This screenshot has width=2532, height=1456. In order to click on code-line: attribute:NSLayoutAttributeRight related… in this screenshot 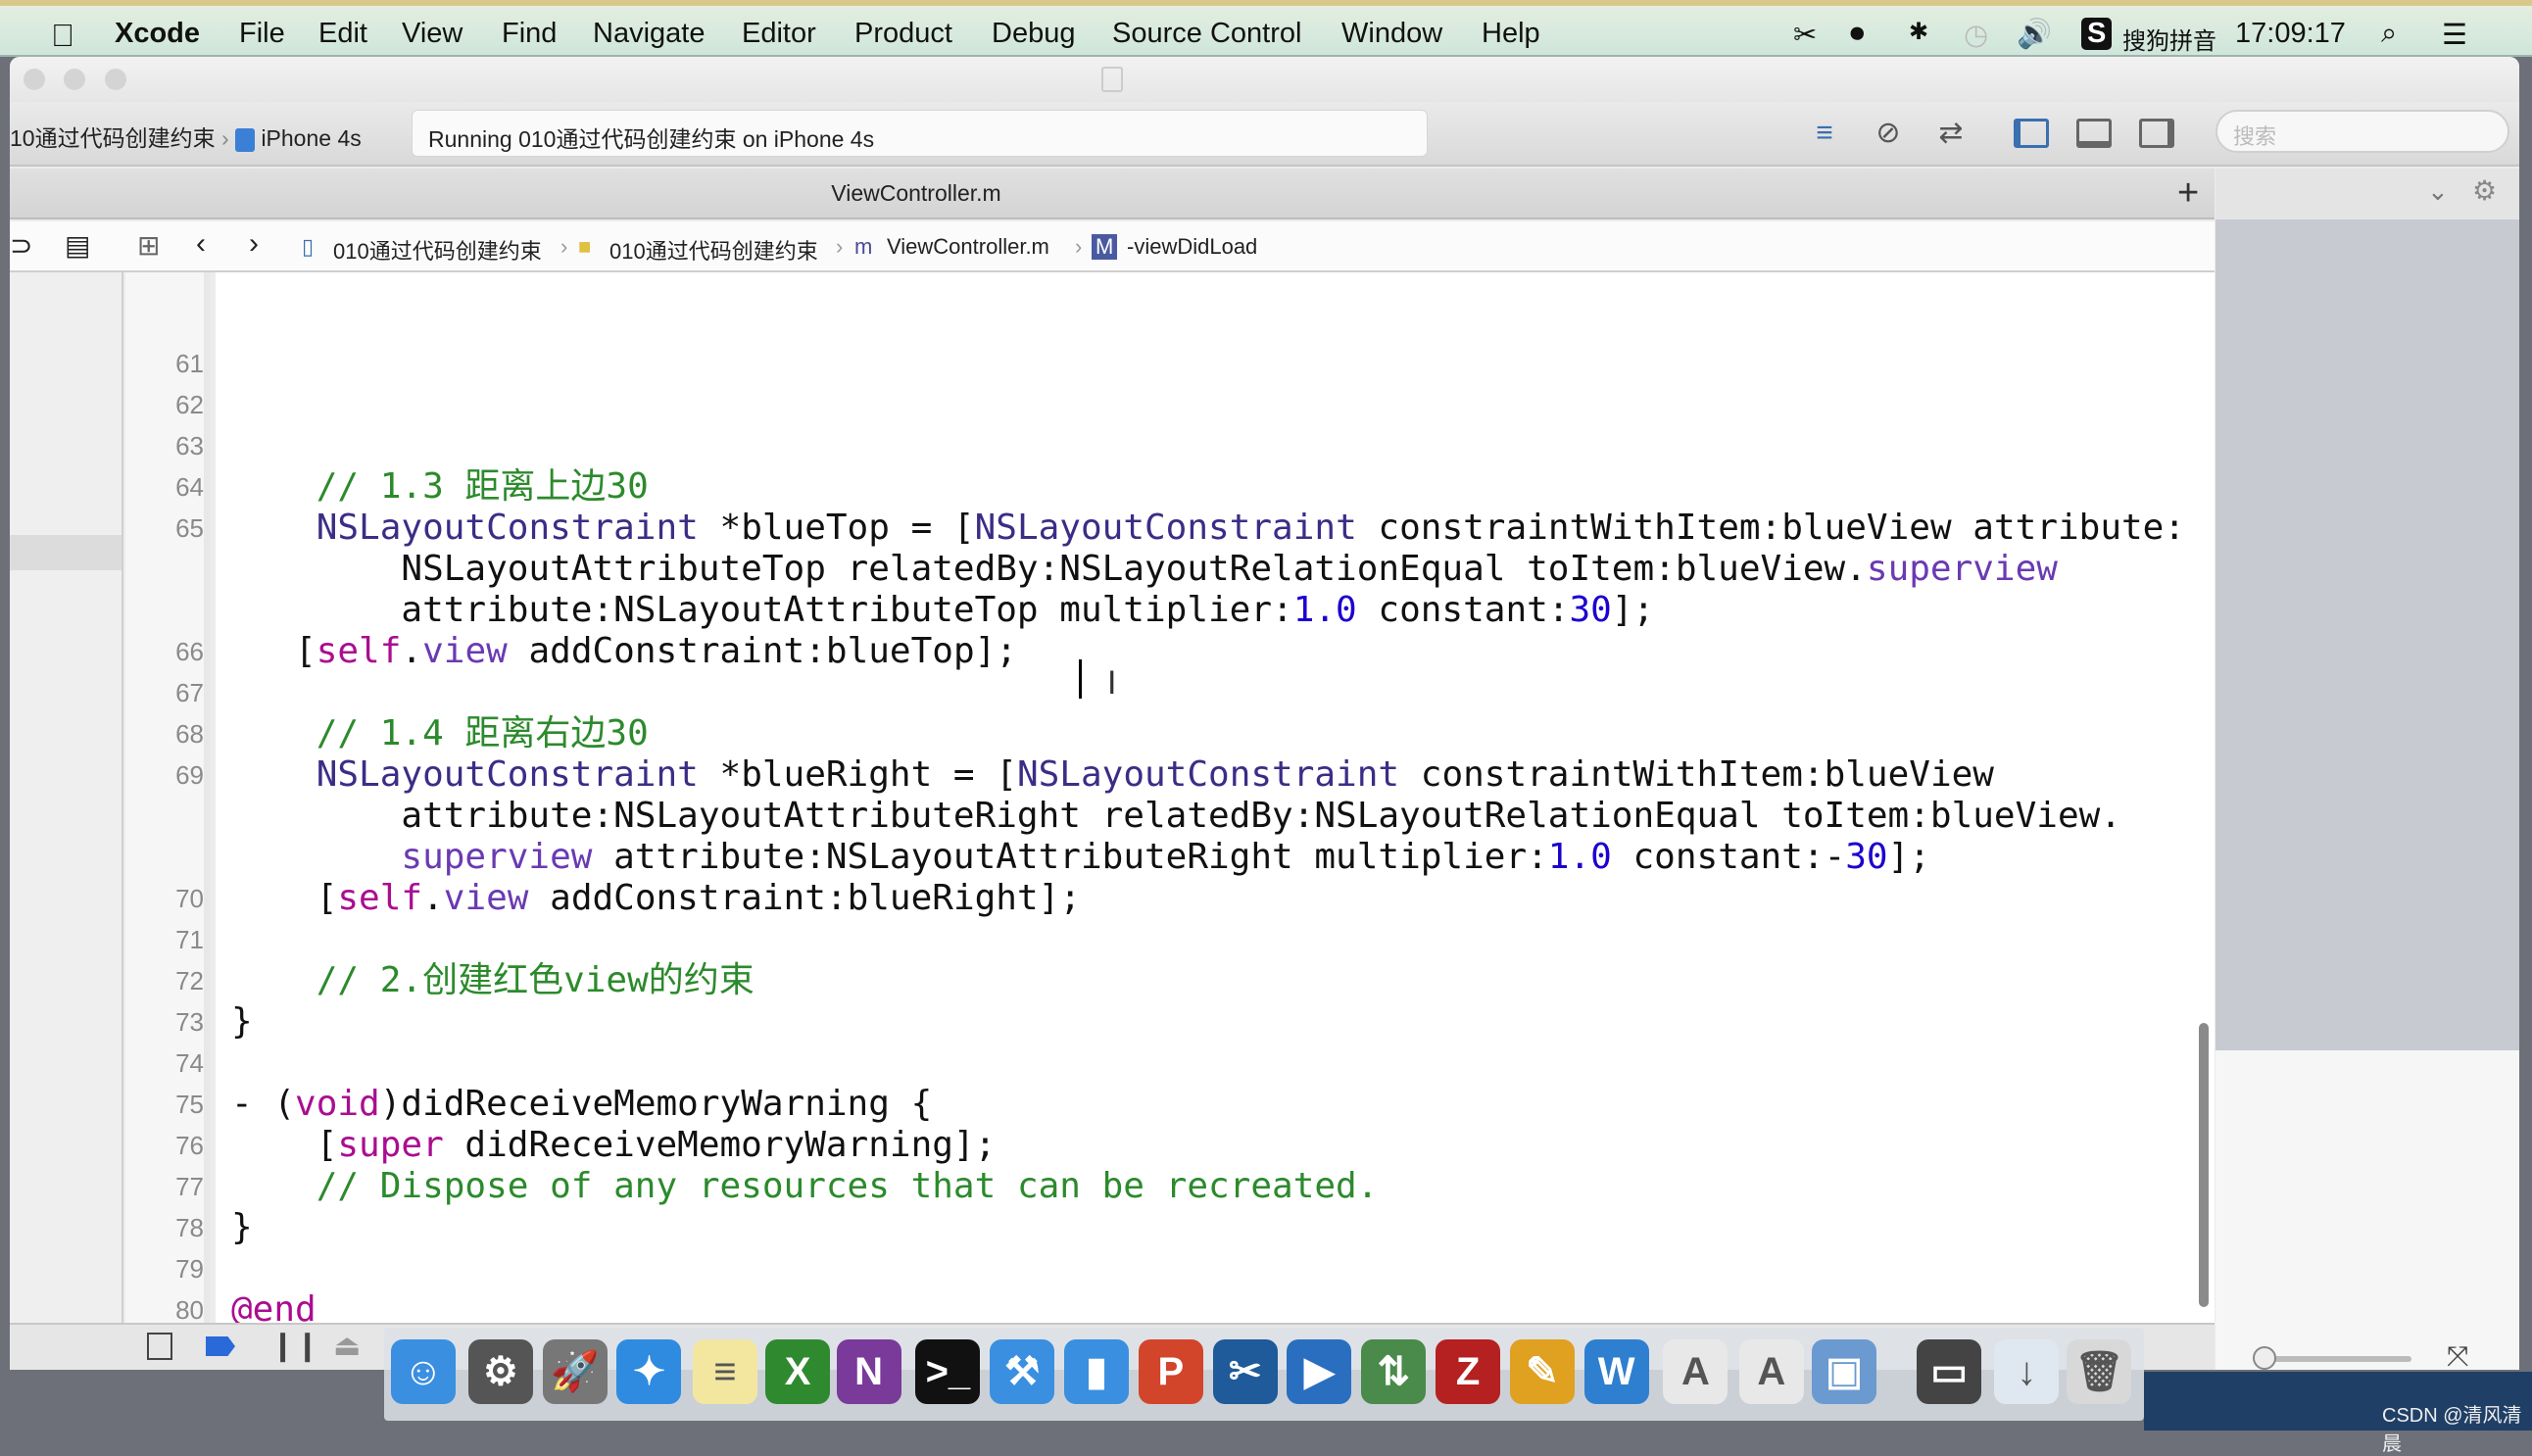, I will do `click(1223, 816)`.